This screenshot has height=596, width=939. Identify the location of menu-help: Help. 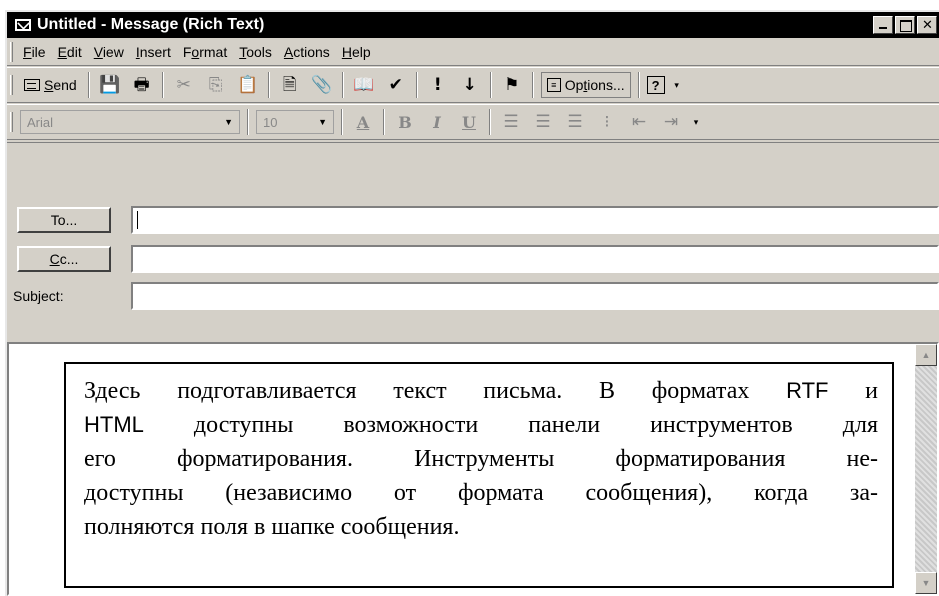
(356, 52).